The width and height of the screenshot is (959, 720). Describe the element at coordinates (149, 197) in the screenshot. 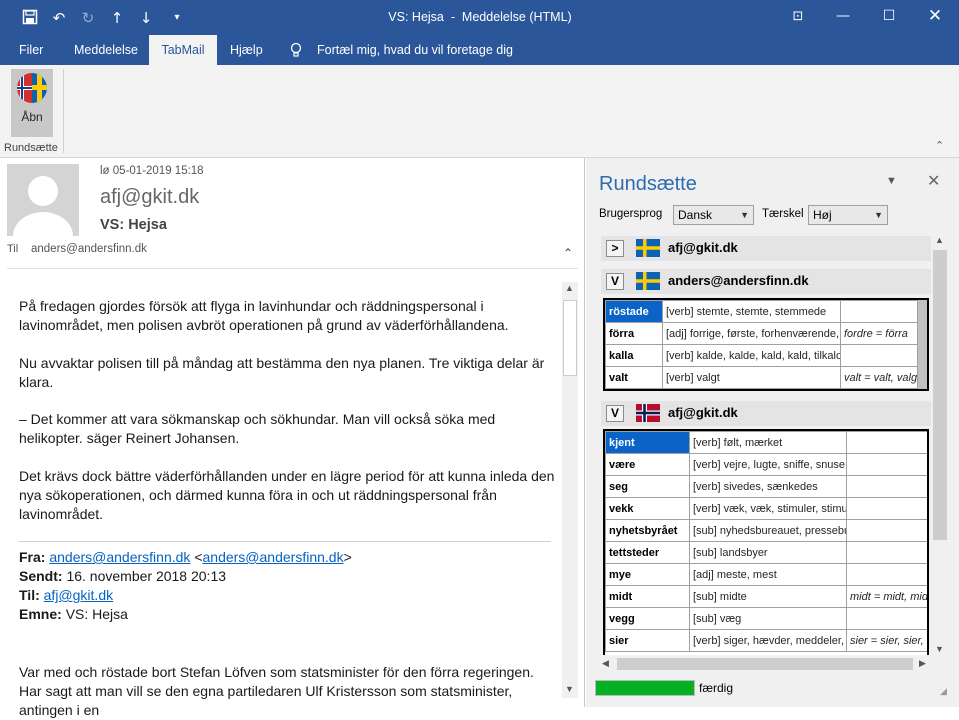

I see `email-sender: afj@gkit.dk` at that location.